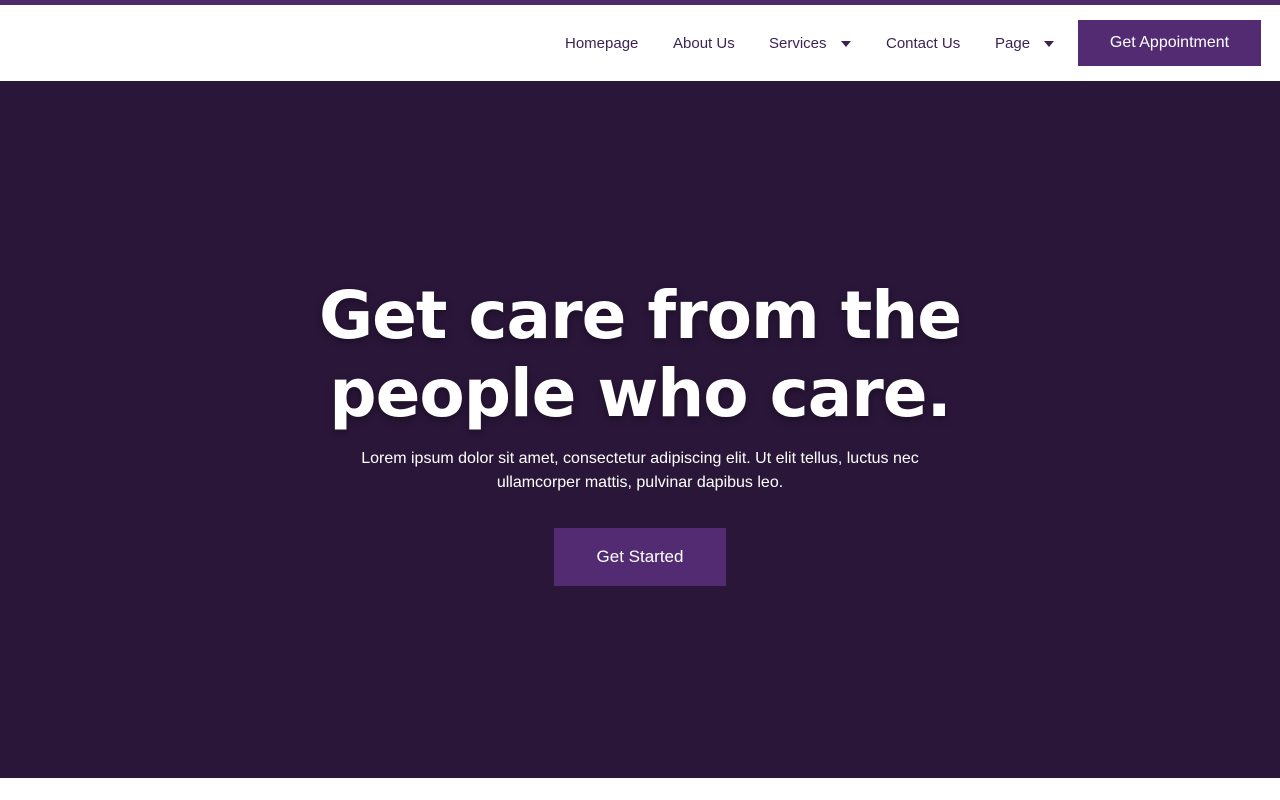 Image resolution: width=1280 pixels, height=800 pixels. I want to click on hero-title: Get care from the people who care., so click(640, 355).